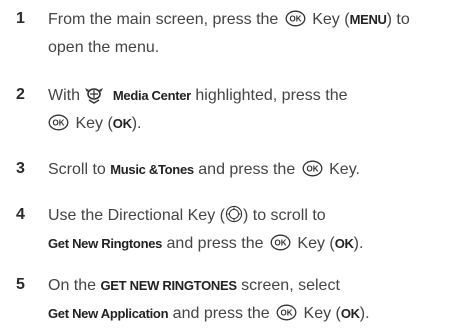 The width and height of the screenshot is (470, 335). Describe the element at coordinates (20, 18) in the screenshot. I see `step-number: 1` at that location.